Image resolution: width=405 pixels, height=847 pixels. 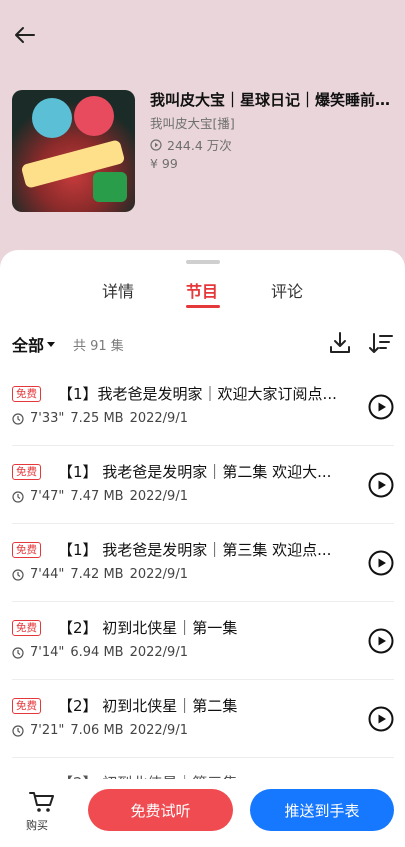 What do you see at coordinates (37, 825) in the screenshot?
I see `buy-label: 购买` at bounding box center [37, 825].